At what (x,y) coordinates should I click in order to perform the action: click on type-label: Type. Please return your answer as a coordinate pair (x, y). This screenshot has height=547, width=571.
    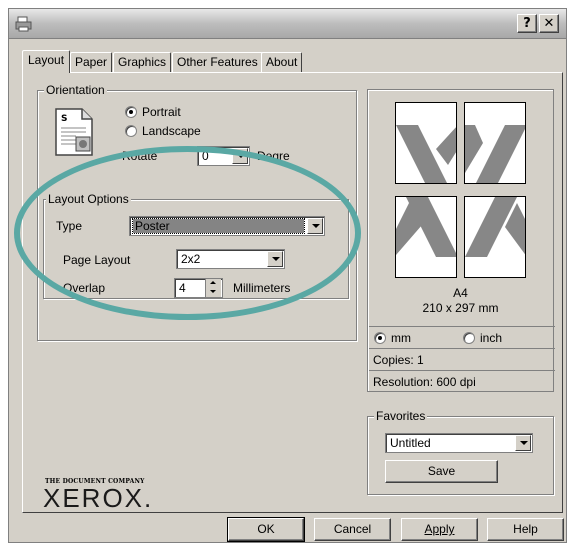
    Looking at the image, I should click on (69, 226).